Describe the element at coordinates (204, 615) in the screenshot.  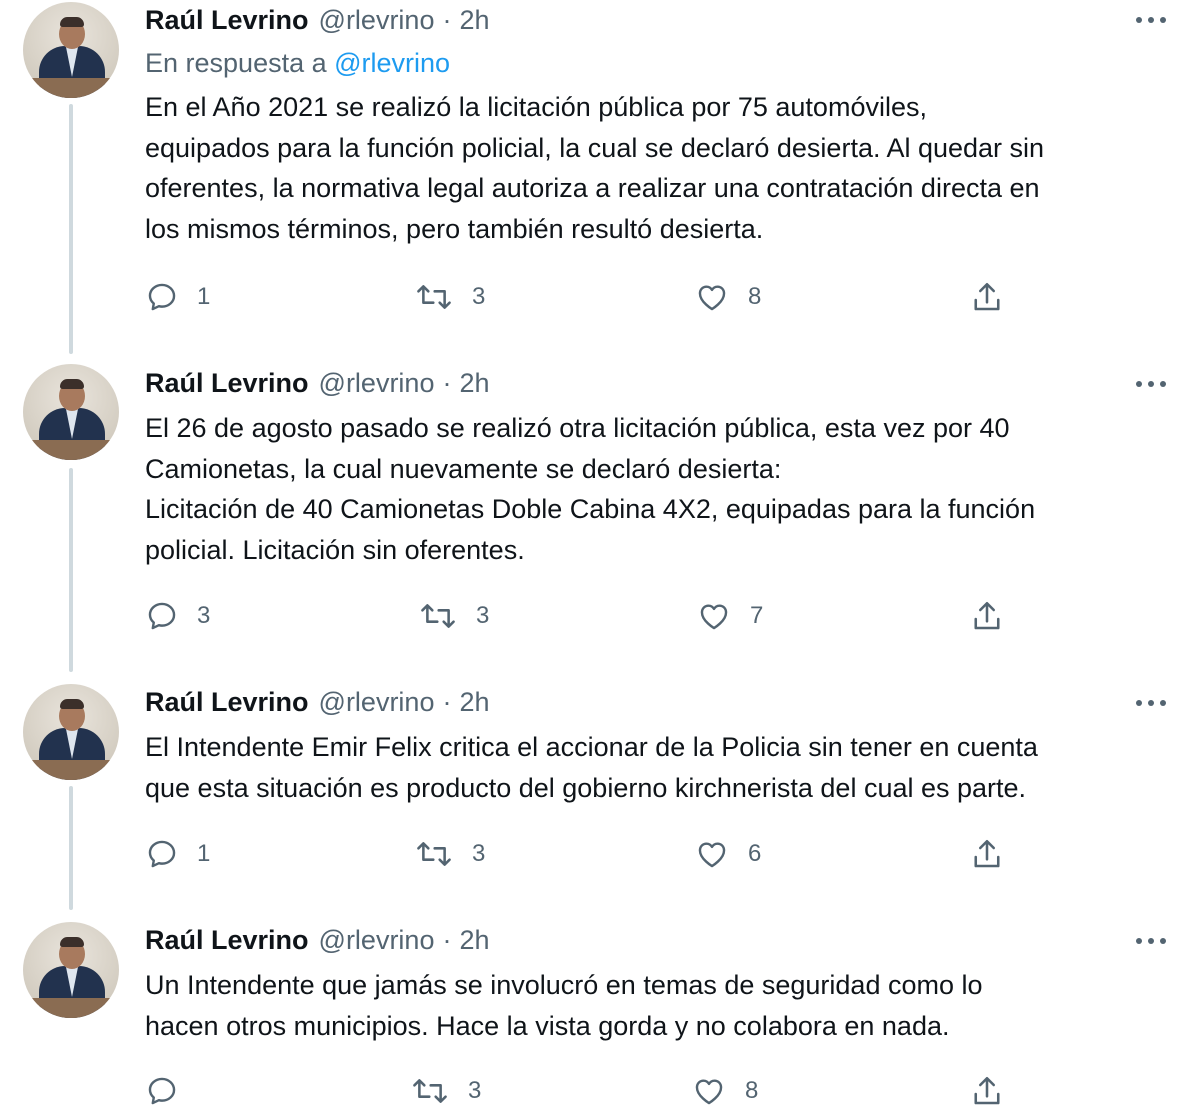
I see `reply-count: 3` at that location.